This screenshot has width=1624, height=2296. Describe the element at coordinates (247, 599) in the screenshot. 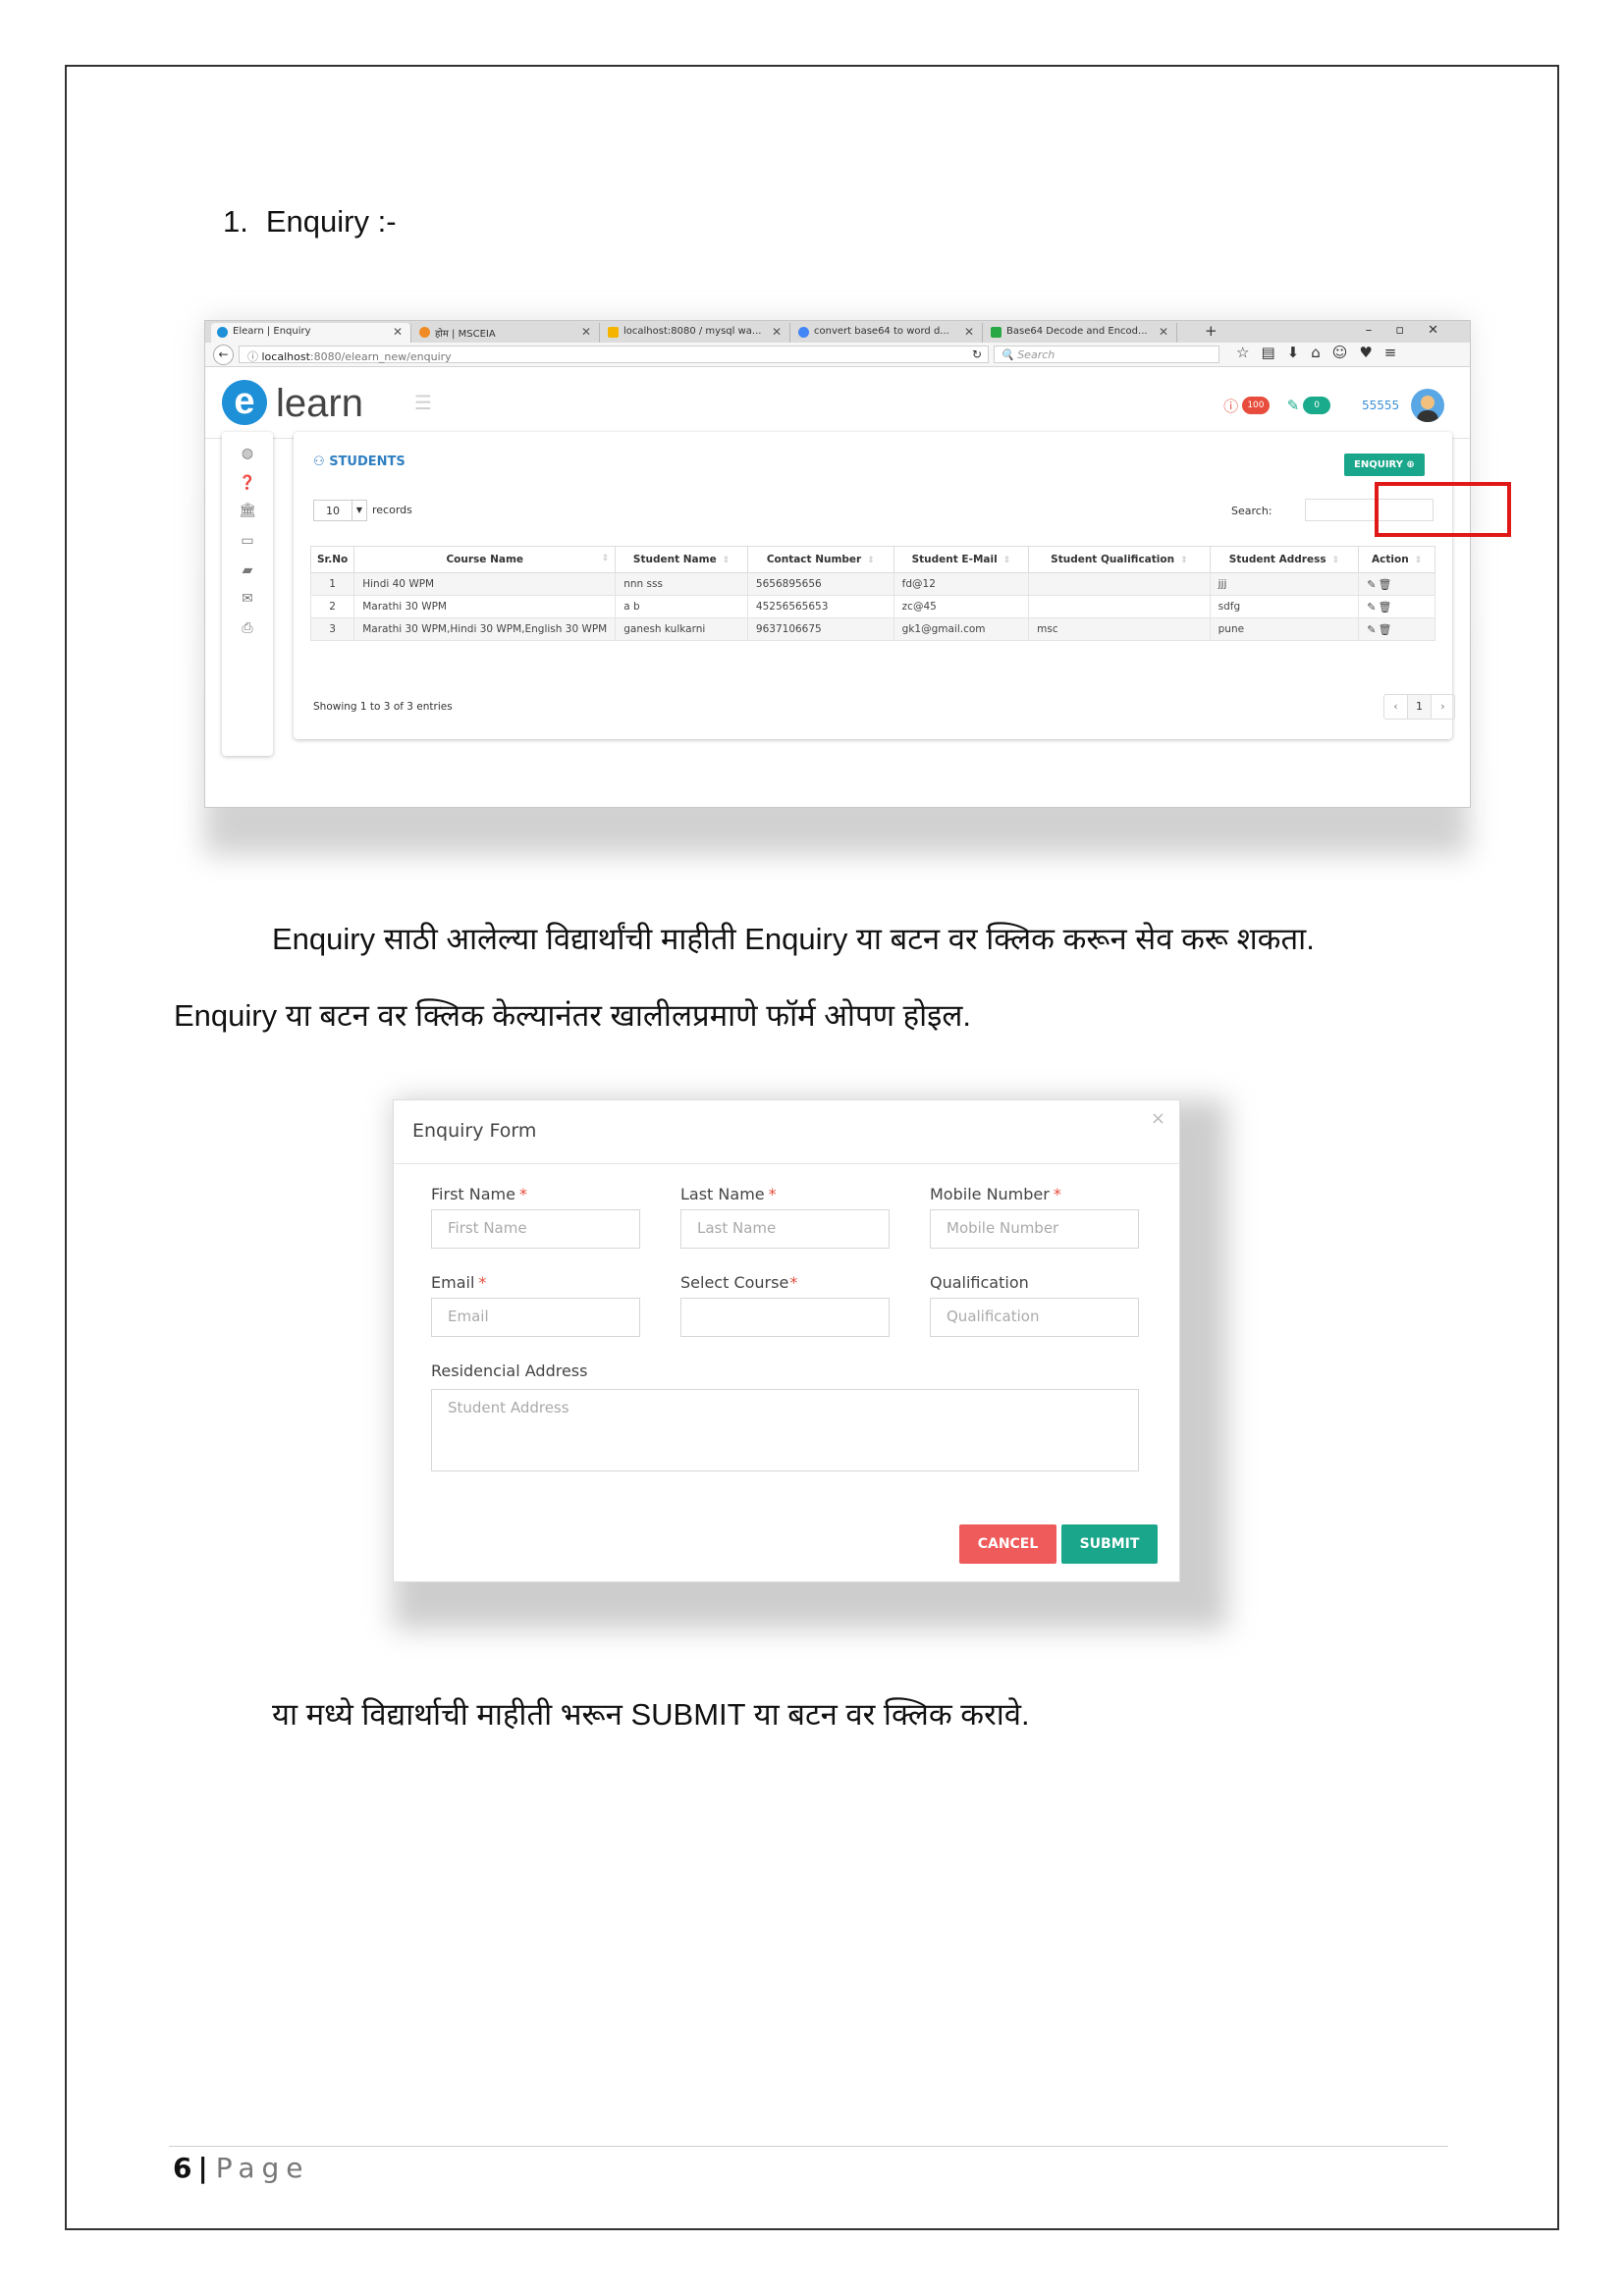

I see `mail-icon: ✉` at that location.